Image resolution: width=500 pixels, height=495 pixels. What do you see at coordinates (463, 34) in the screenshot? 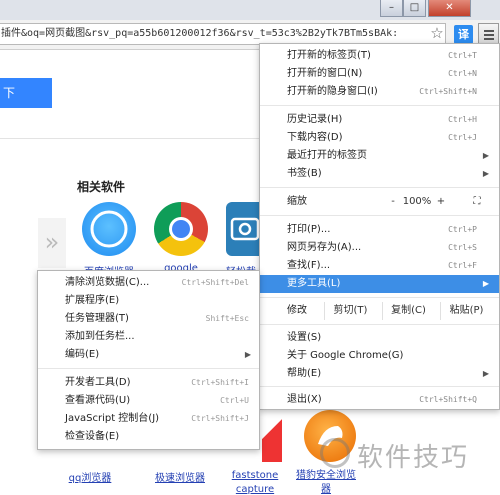
I see `translate-extension-icon: 译` at bounding box center [463, 34].